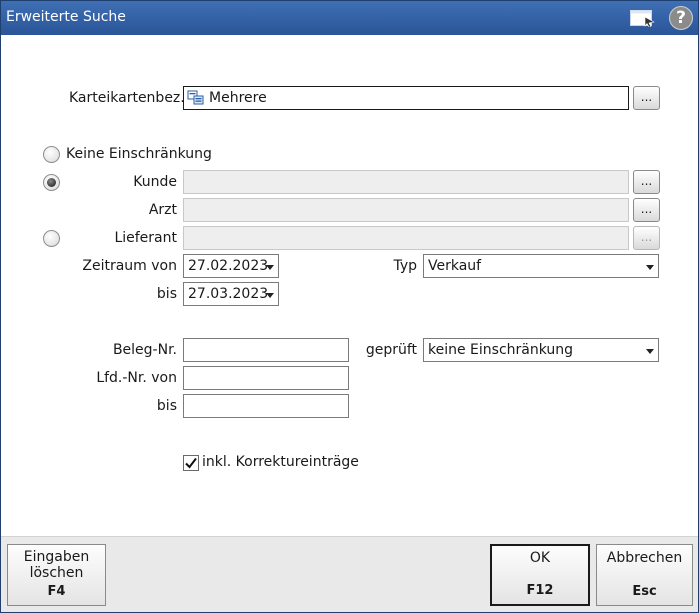 This screenshot has height=613, width=699. Describe the element at coordinates (455, 266) in the screenshot. I see `typ-value: Verkauf` at that location.